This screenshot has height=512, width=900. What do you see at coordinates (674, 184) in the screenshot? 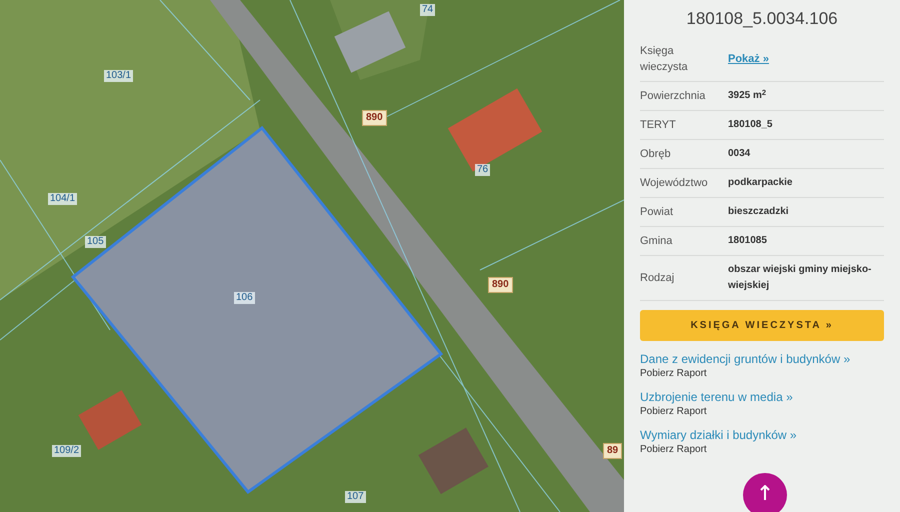
I see `field-label: Województwo` at bounding box center [674, 184].